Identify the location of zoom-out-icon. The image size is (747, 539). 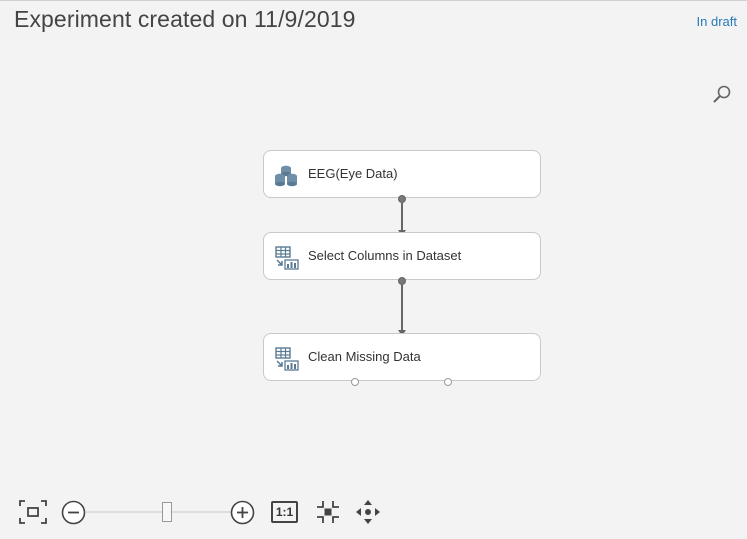
(73, 512).